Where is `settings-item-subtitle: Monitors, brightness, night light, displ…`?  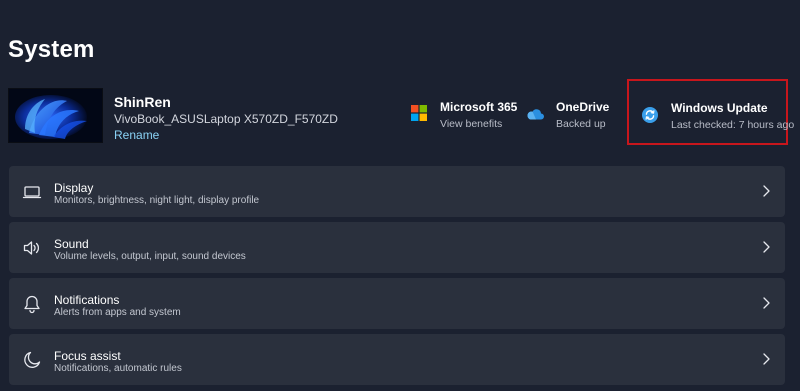
settings-item-subtitle: Monitors, brightness, night light, displ… is located at coordinates (157, 200).